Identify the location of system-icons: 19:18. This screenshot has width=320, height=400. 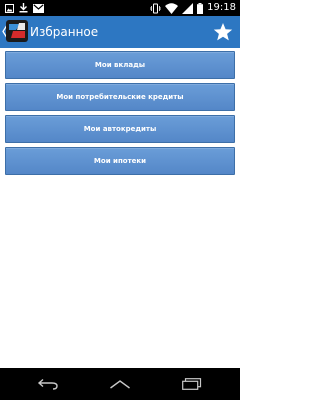
(193, 8).